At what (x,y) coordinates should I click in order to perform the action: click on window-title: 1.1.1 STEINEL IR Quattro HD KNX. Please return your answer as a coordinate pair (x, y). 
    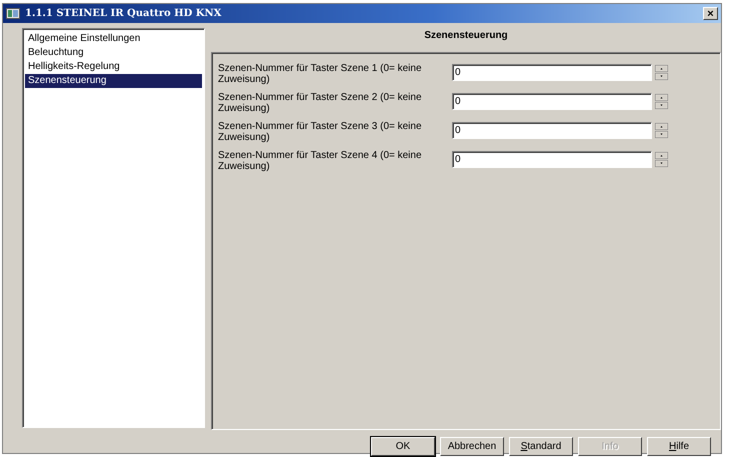
    Looking at the image, I should click on (123, 13).